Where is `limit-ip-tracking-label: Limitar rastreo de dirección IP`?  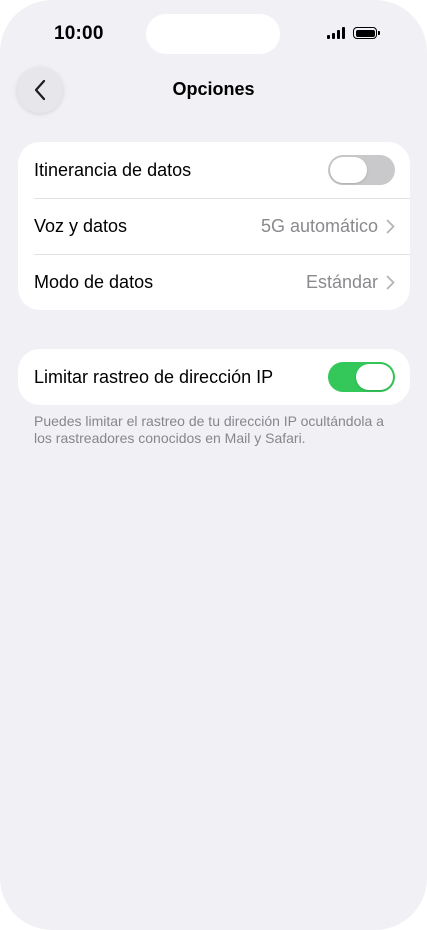 limit-ip-tracking-label: Limitar rastreo de dirección IP is located at coordinates (154, 376).